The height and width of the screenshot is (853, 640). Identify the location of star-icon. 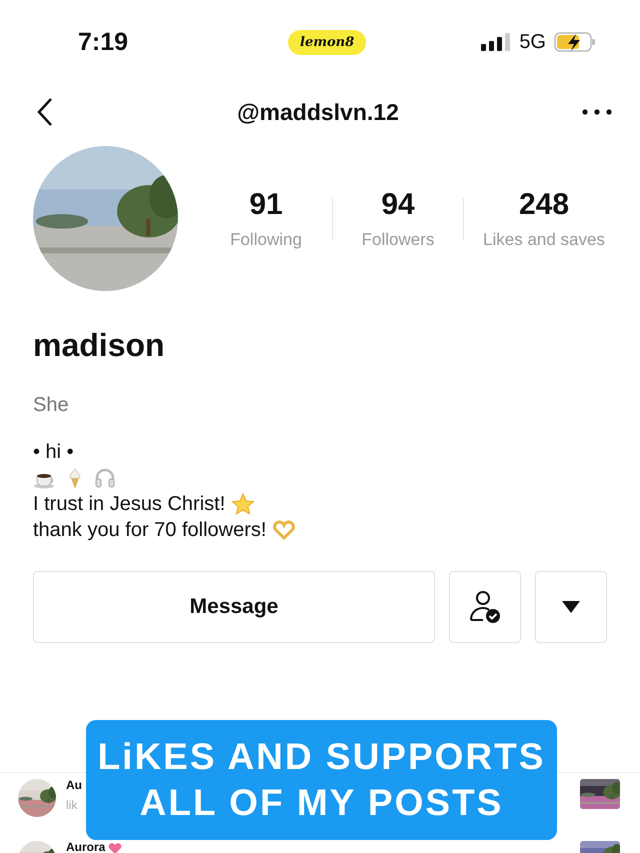
(243, 504).